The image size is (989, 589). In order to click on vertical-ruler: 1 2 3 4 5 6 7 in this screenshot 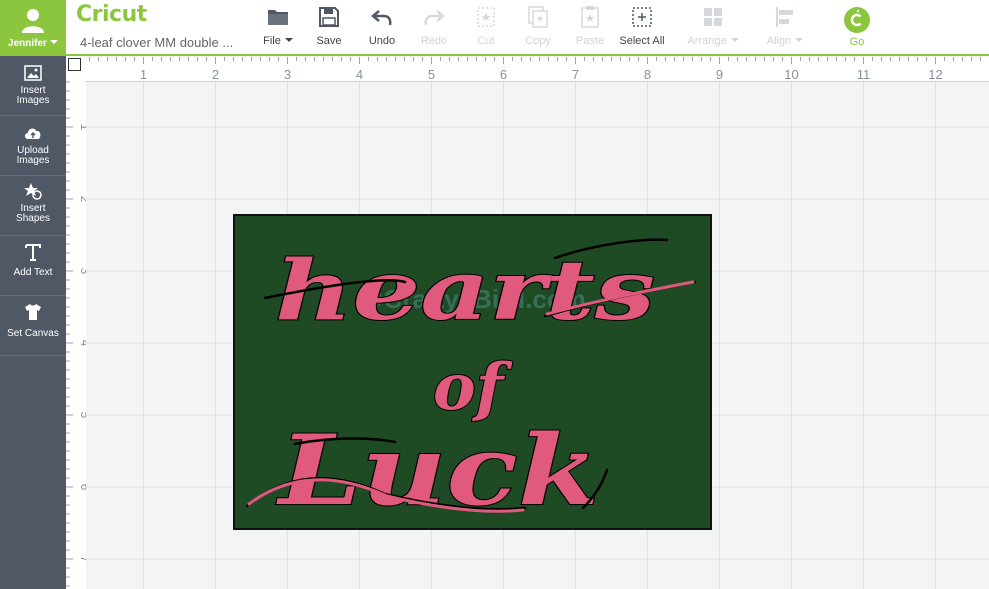, I will do `click(76, 323)`.